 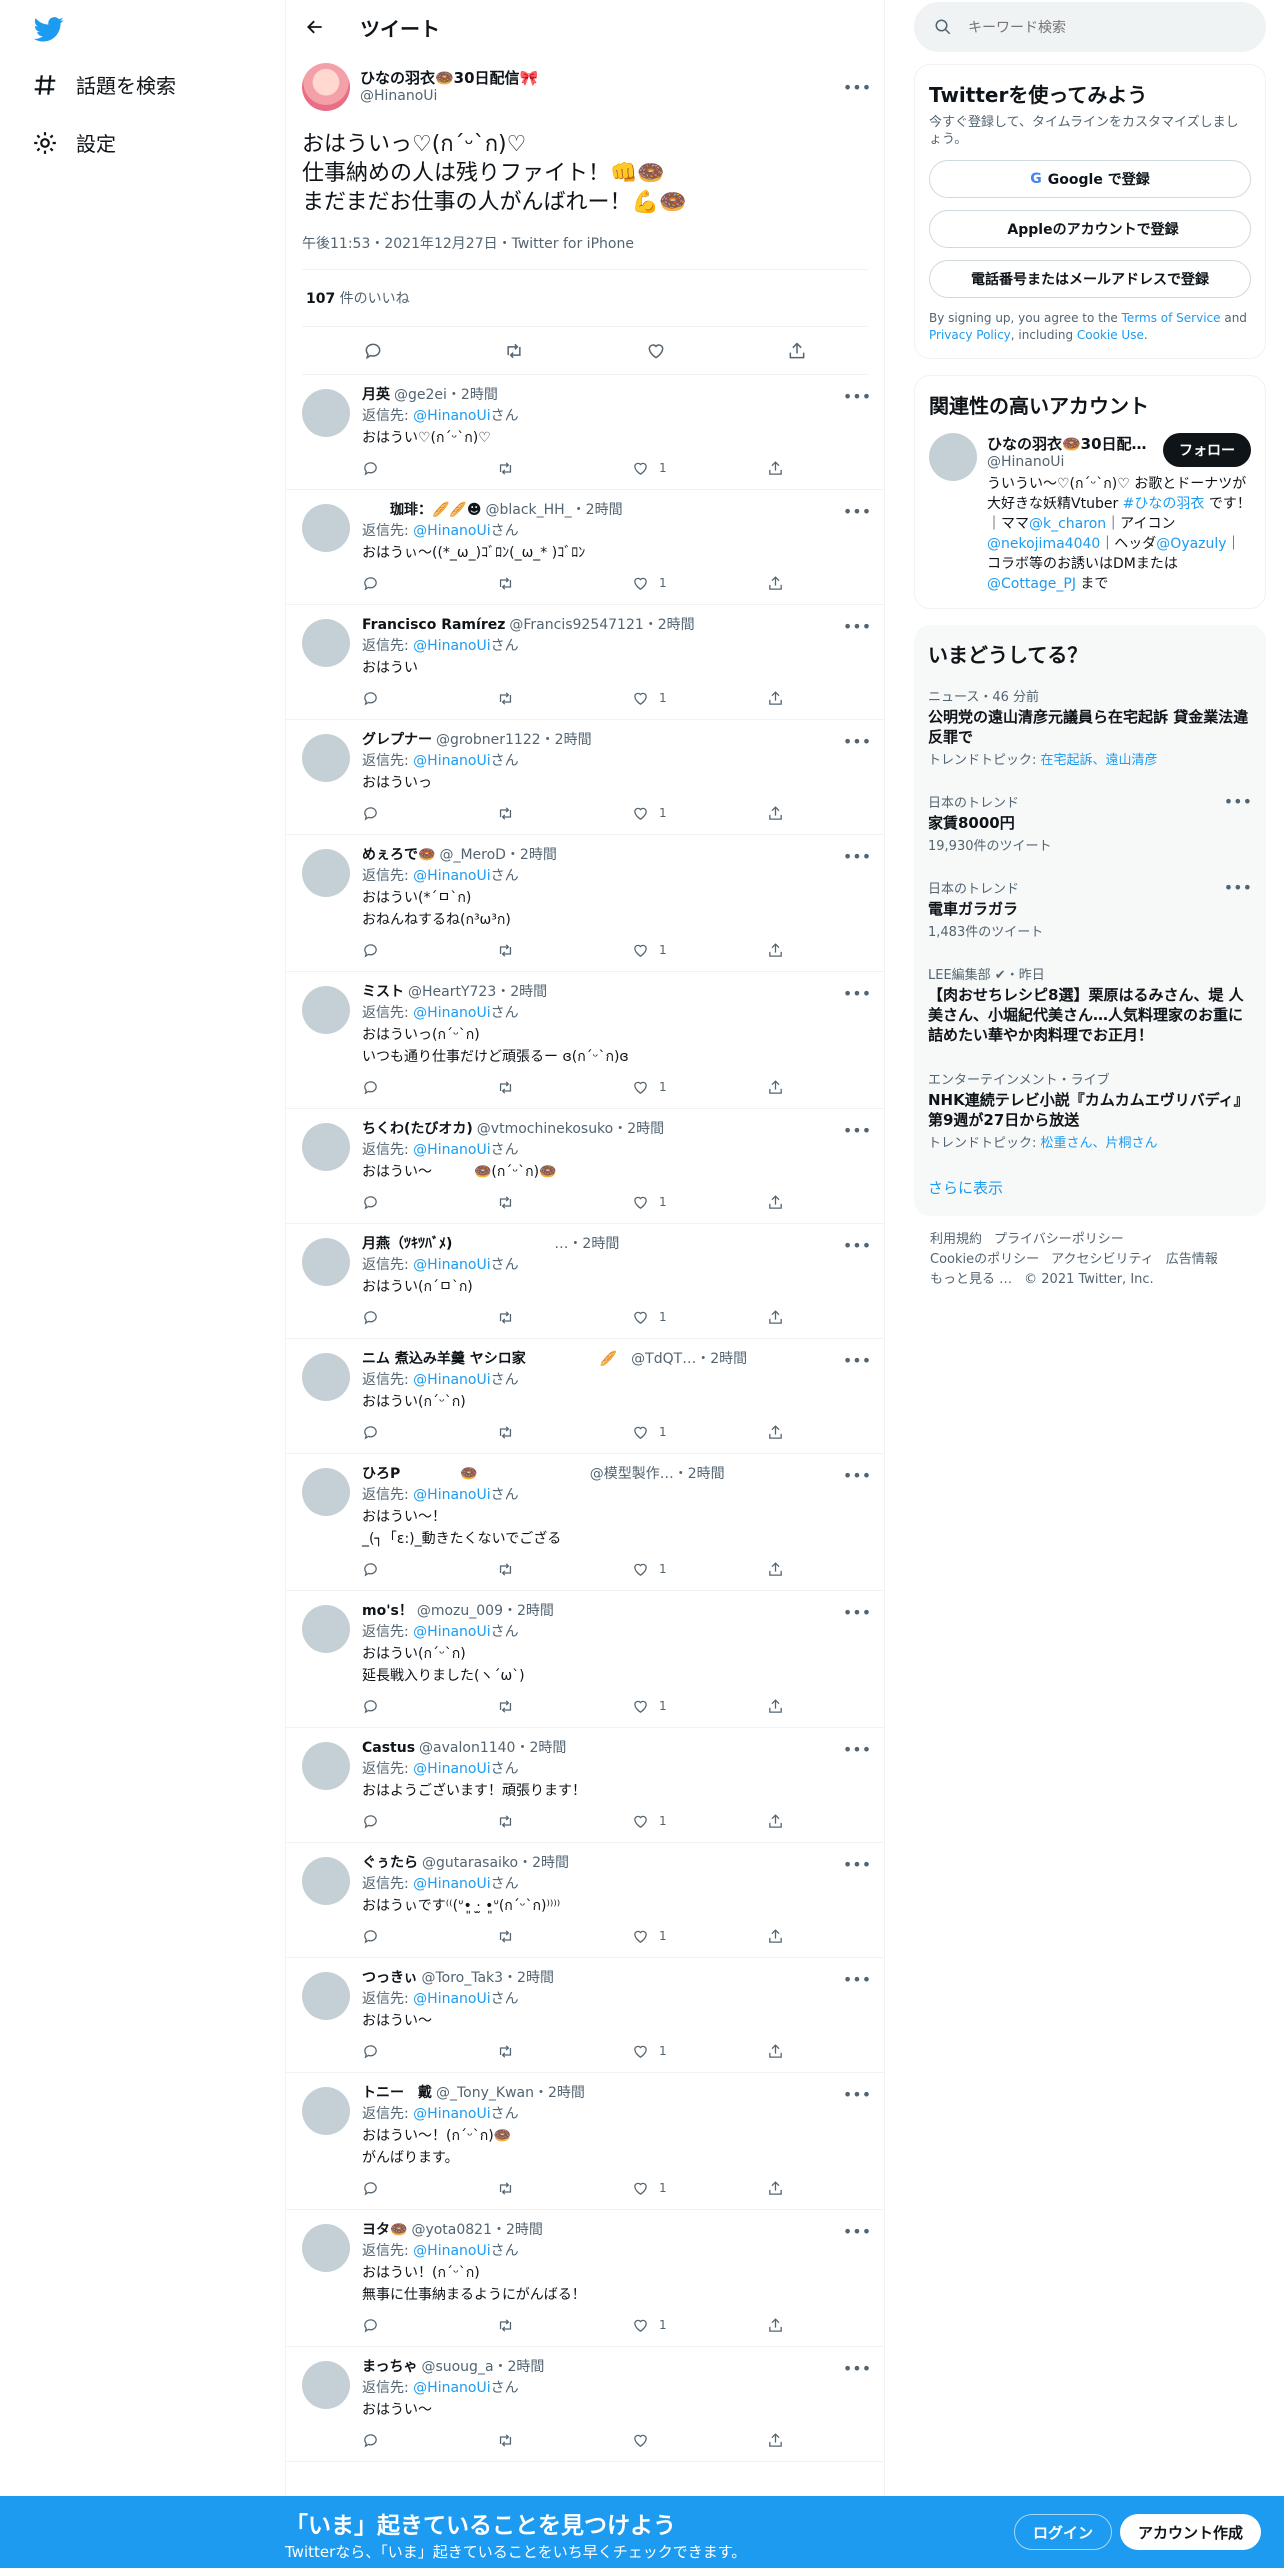 I want to click on reply-author-handle: @suoug_a・2時間, so click(x=482, y=2367).